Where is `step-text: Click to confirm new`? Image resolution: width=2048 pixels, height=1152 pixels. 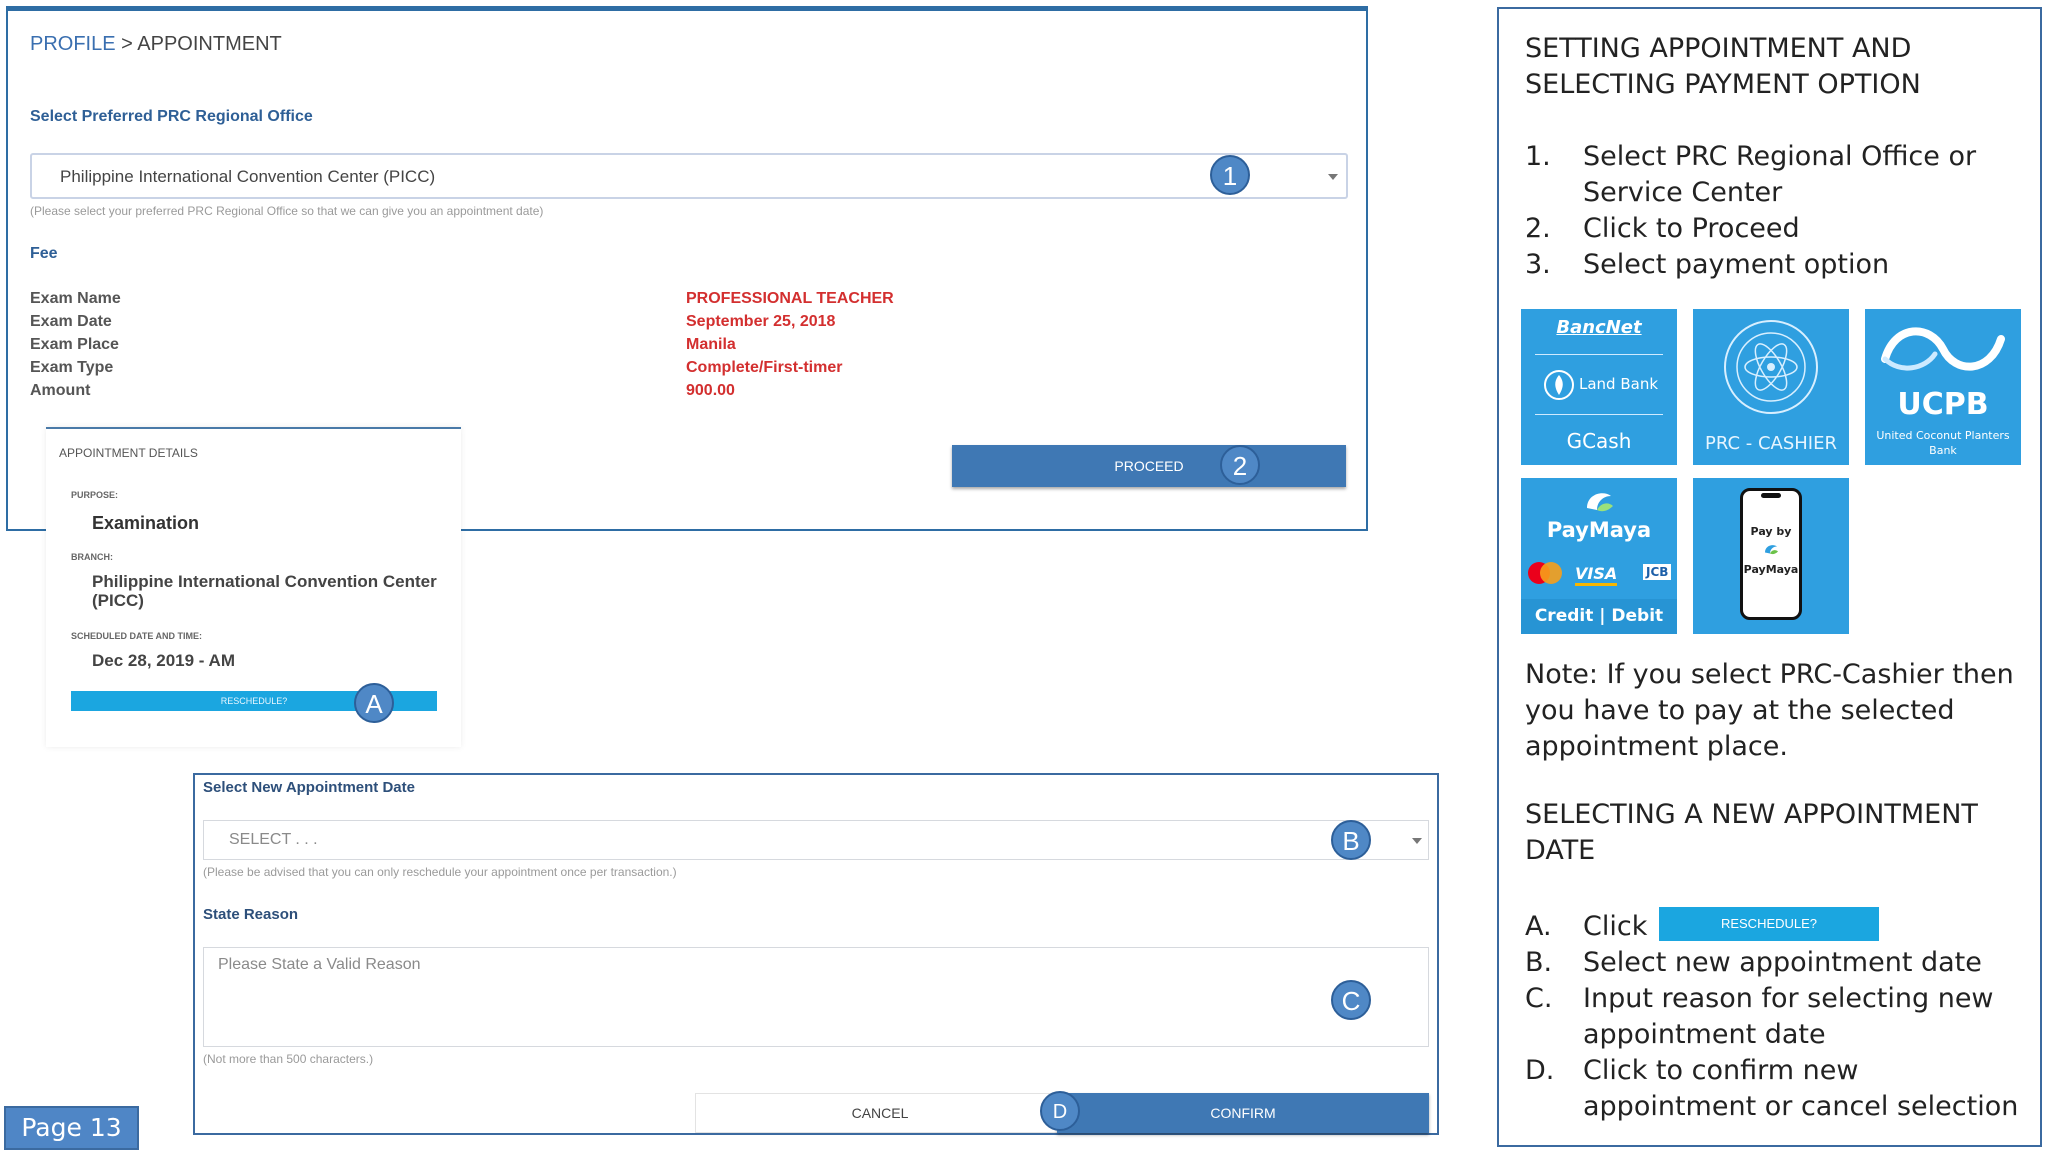 step-text: Click to confirm new is located at coordinates (1721, 1070).